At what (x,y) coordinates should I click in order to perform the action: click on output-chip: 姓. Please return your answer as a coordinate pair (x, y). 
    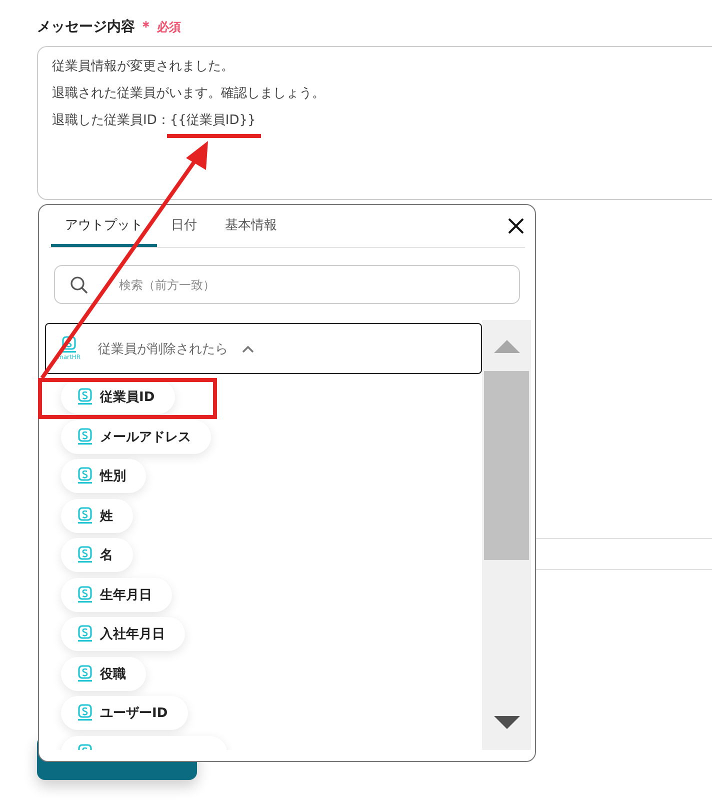
    Looking at the image, I should click on (97, 515).